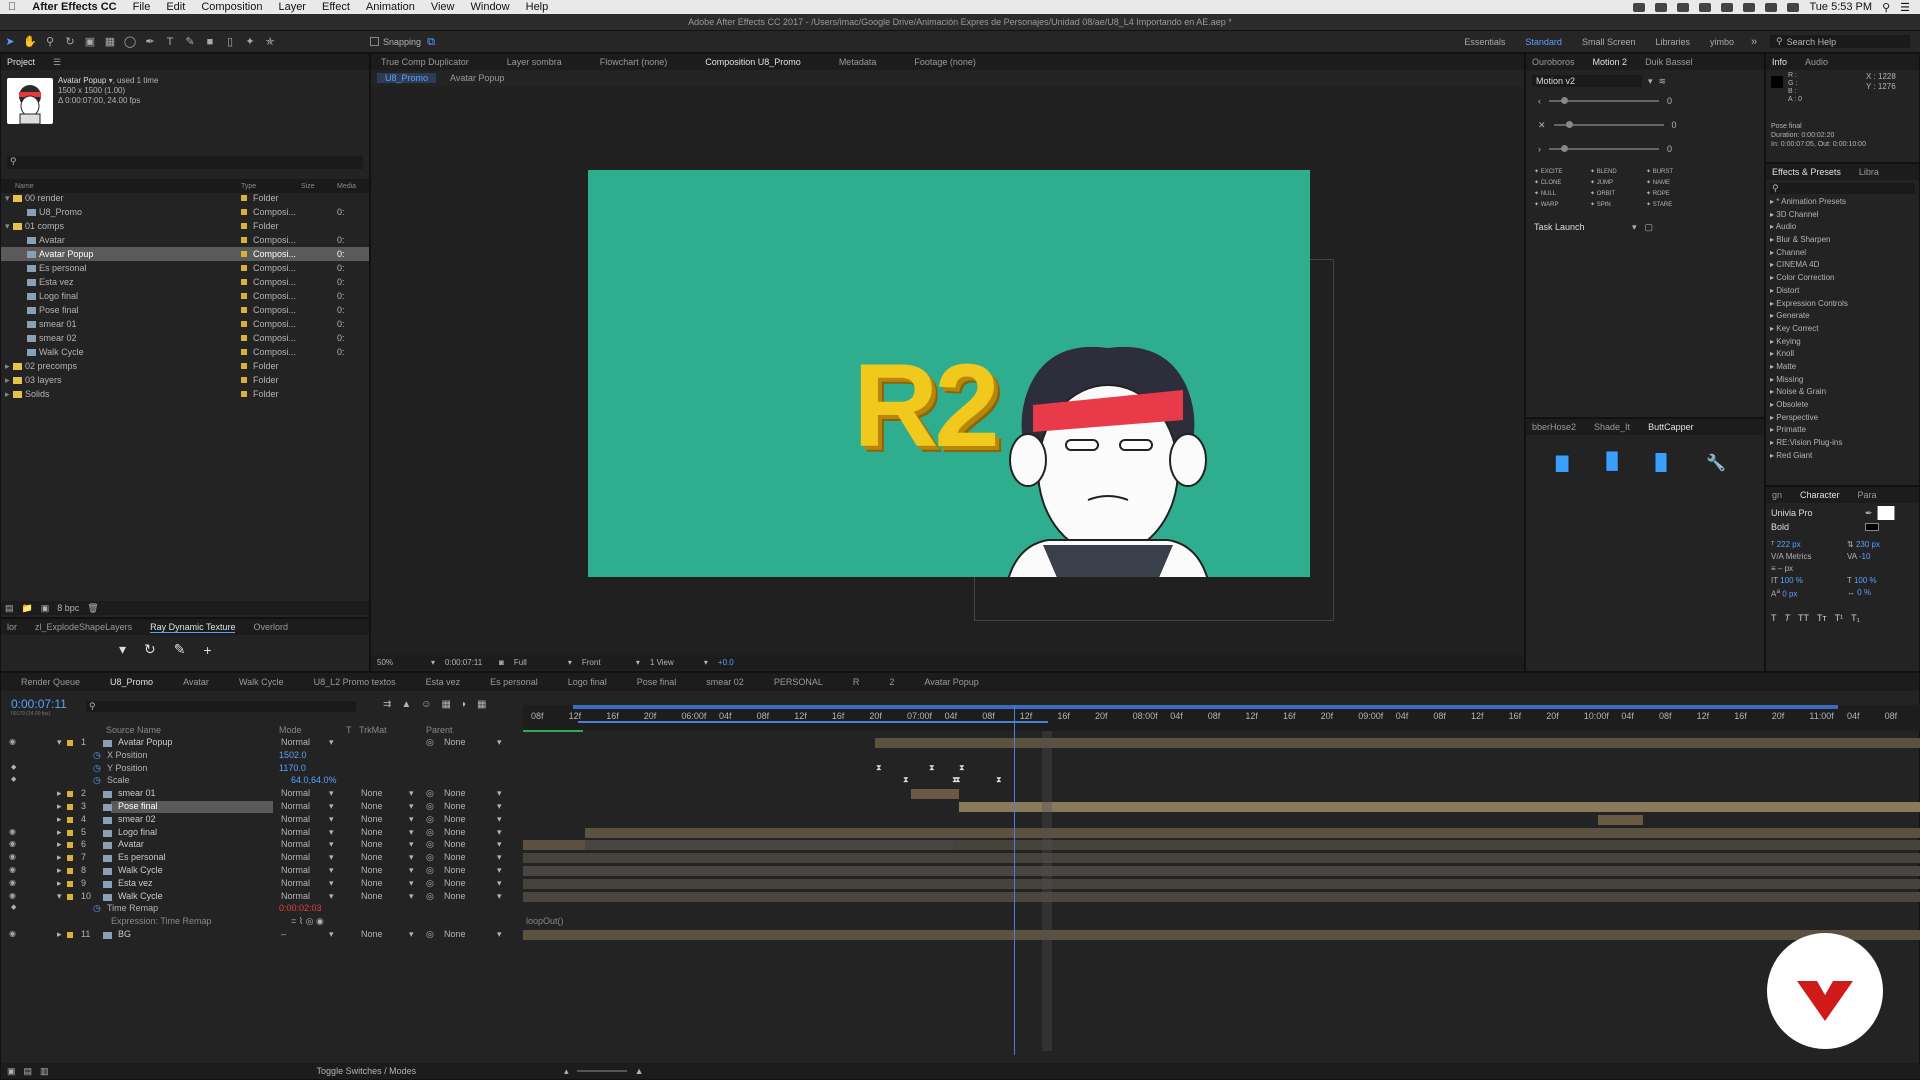  Describe the element at coordinates (1673, 193) in the screenshot. I see `motion-rope-button: ✦ ROPE` at that location.